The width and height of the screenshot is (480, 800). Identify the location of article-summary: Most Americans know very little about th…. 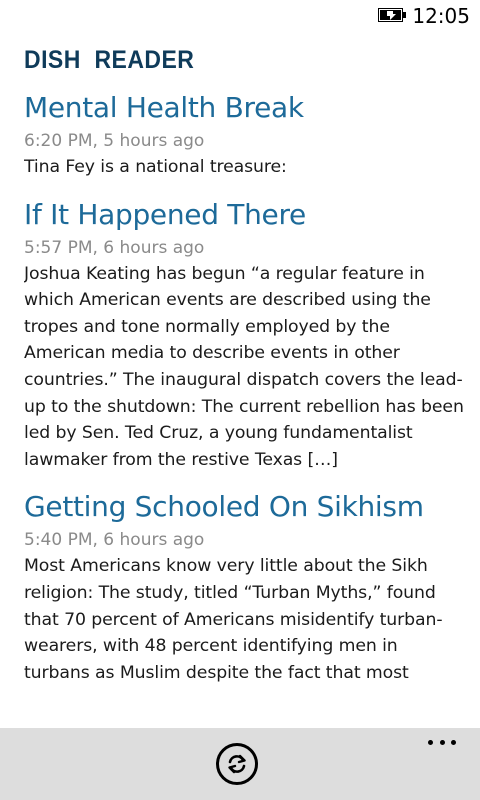
(233, 619).